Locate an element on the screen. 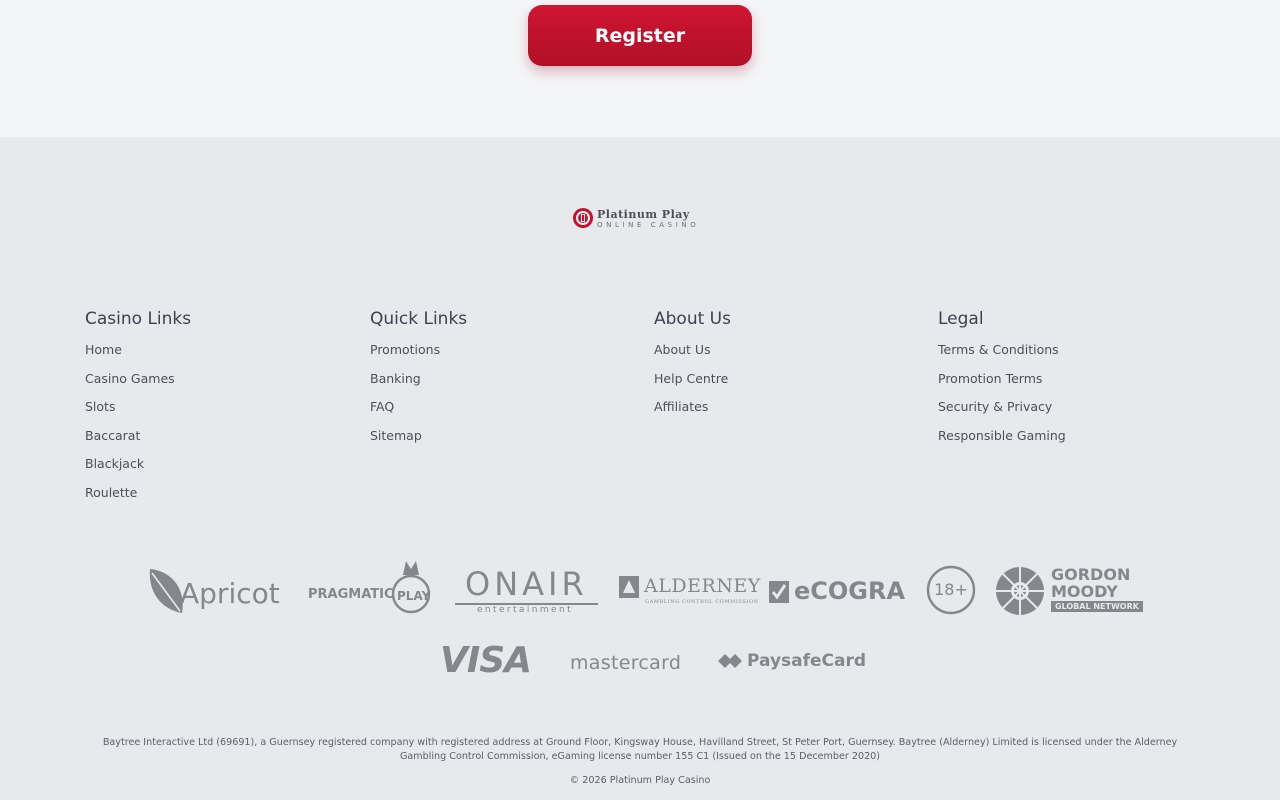 The width and height of the screenshot is (1280, 800). footer-link-promotions: Promotions is located at coordinates (500, 357).